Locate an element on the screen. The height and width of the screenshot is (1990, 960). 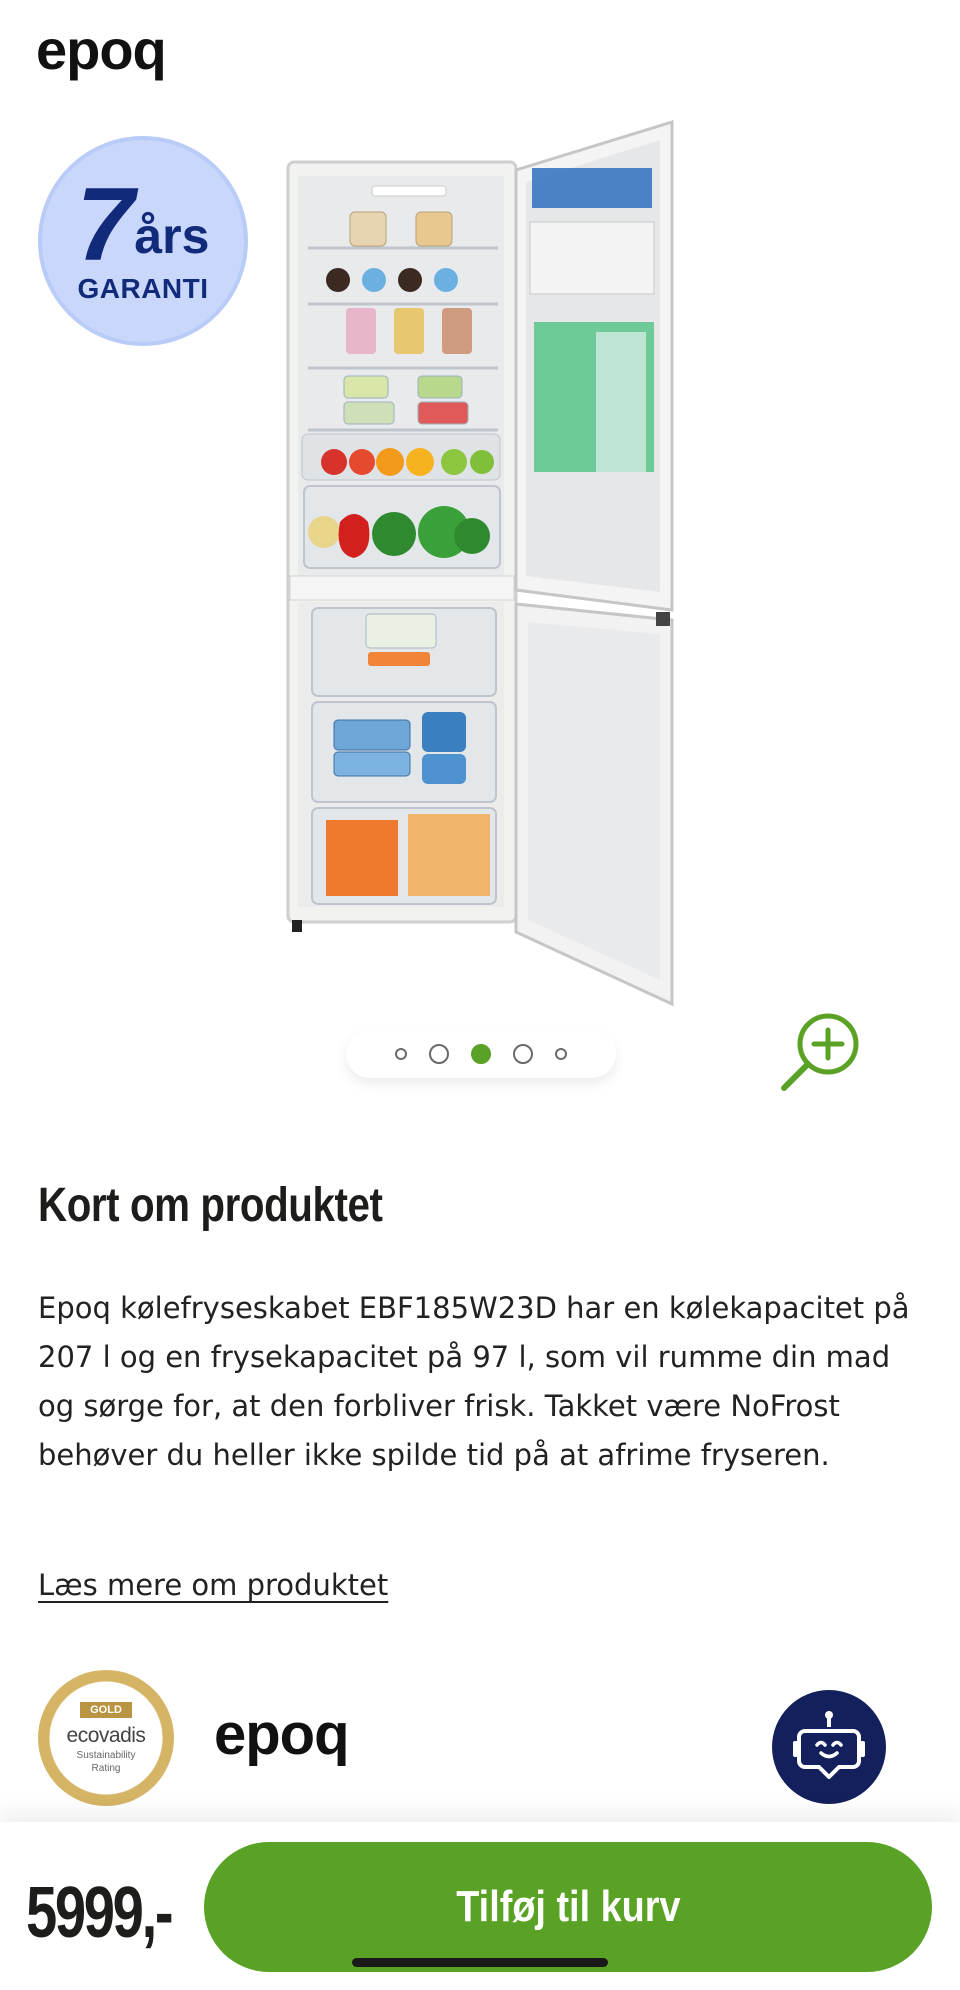
ecovadis-line1: Sustainability is located at coordinates (106, 1755).